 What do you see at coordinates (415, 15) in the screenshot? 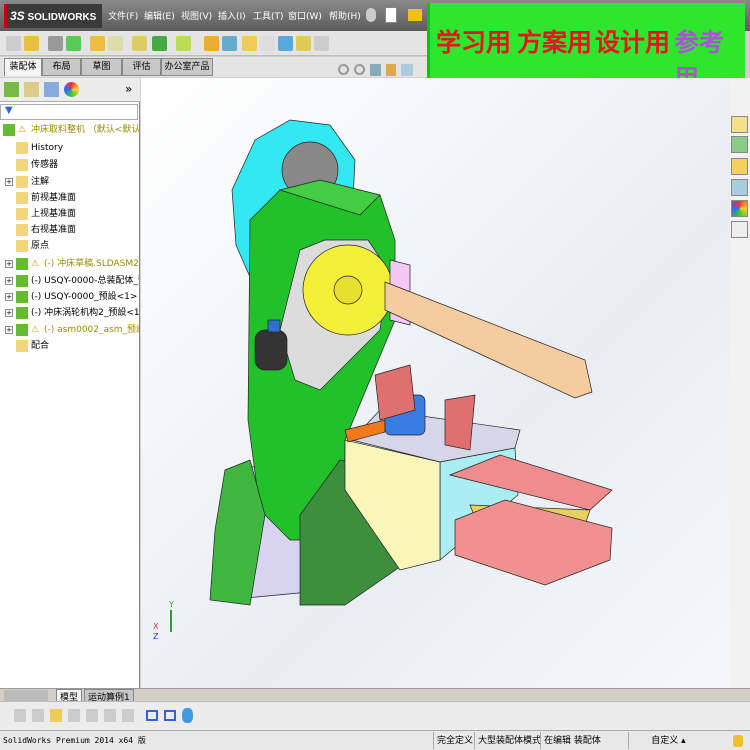
I see `open-folder-icon` at bounding box center [415, 15].